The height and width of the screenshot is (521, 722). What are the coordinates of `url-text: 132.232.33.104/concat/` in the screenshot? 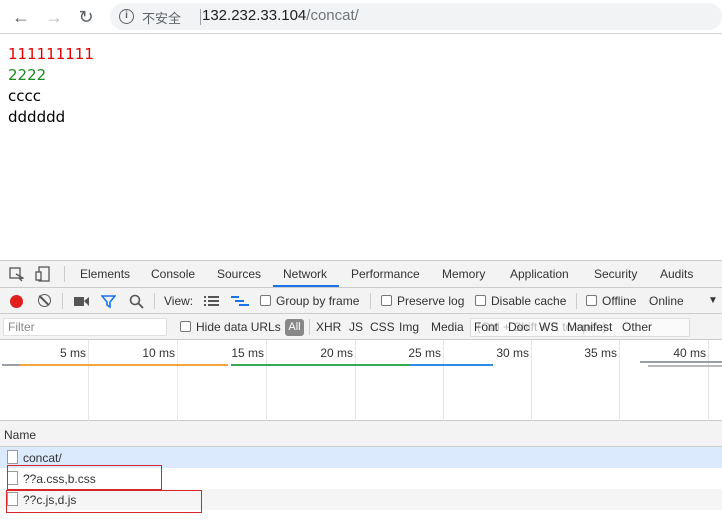 It's located at (280, 15).